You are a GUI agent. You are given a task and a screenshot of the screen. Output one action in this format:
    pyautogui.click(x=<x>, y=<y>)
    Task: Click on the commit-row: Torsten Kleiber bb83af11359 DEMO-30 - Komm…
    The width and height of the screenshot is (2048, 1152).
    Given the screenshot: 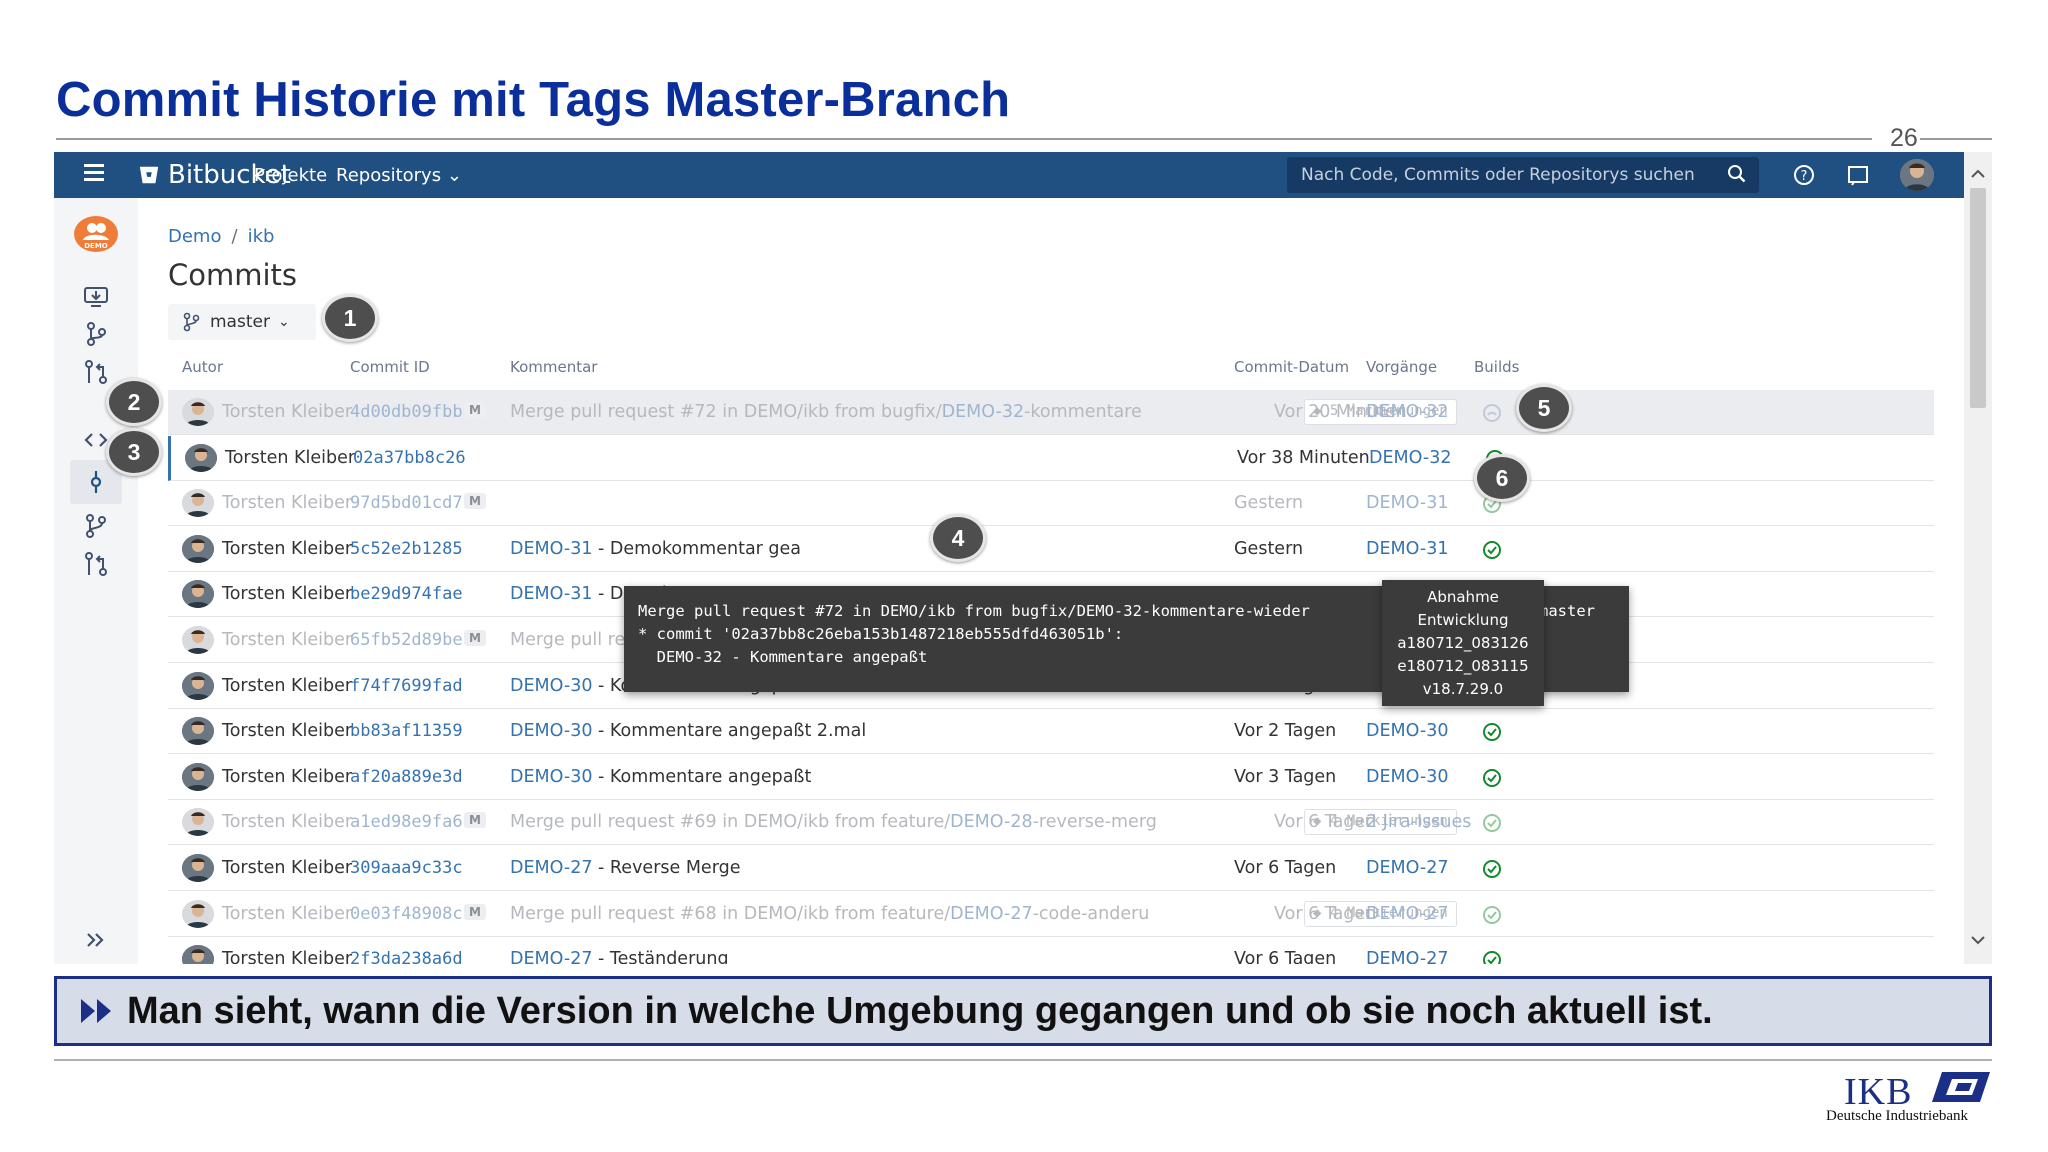 What is the action you would take?
    pyautogui.click(x=1051, y=732)
    